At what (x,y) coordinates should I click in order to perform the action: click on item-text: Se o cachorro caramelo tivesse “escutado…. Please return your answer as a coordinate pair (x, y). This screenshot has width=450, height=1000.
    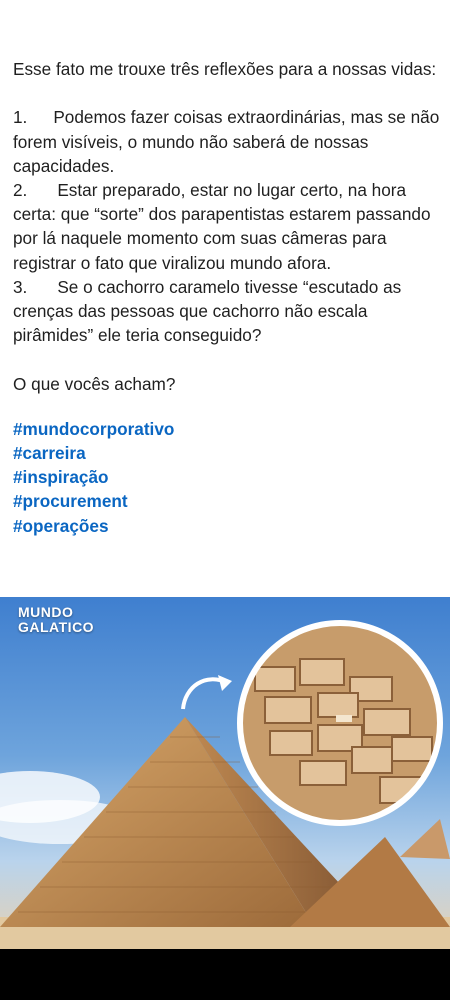
    Looking at the image, I should click on (207, 311).